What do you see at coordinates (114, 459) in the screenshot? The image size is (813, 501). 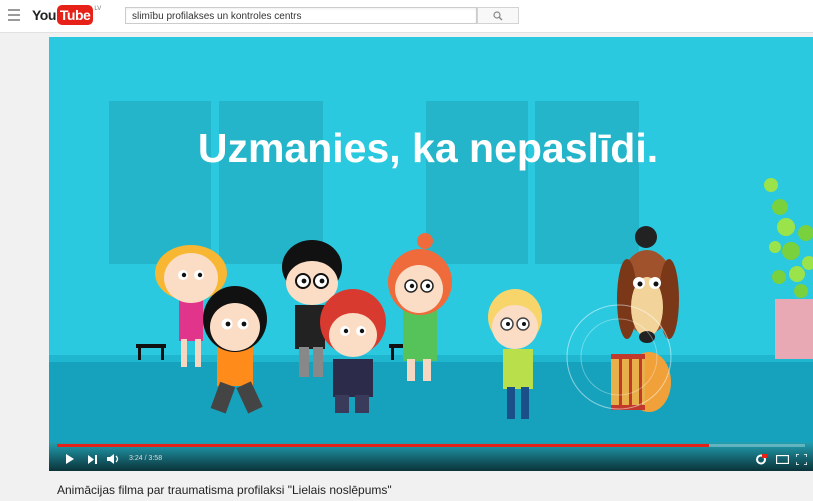 I see `volume-icon` at bounding box center [114, 459].